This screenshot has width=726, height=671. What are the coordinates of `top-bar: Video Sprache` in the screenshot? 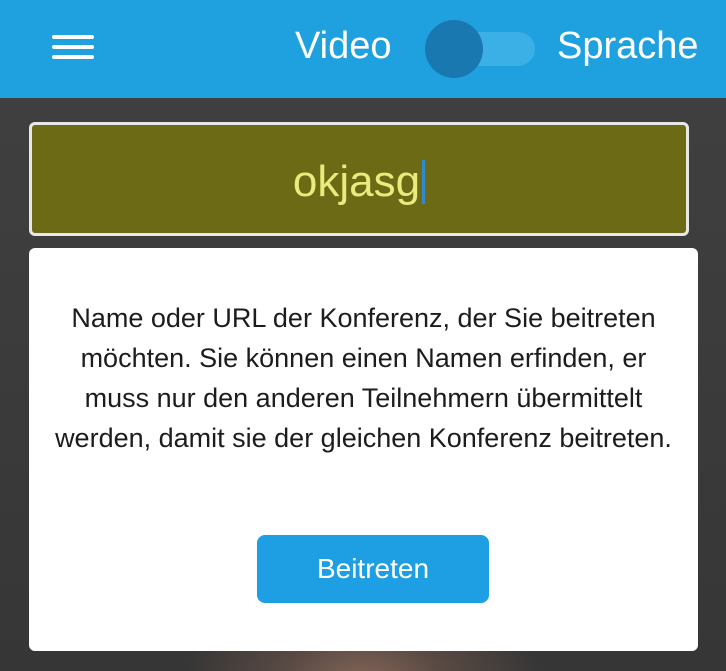 It's located at (363, 49).